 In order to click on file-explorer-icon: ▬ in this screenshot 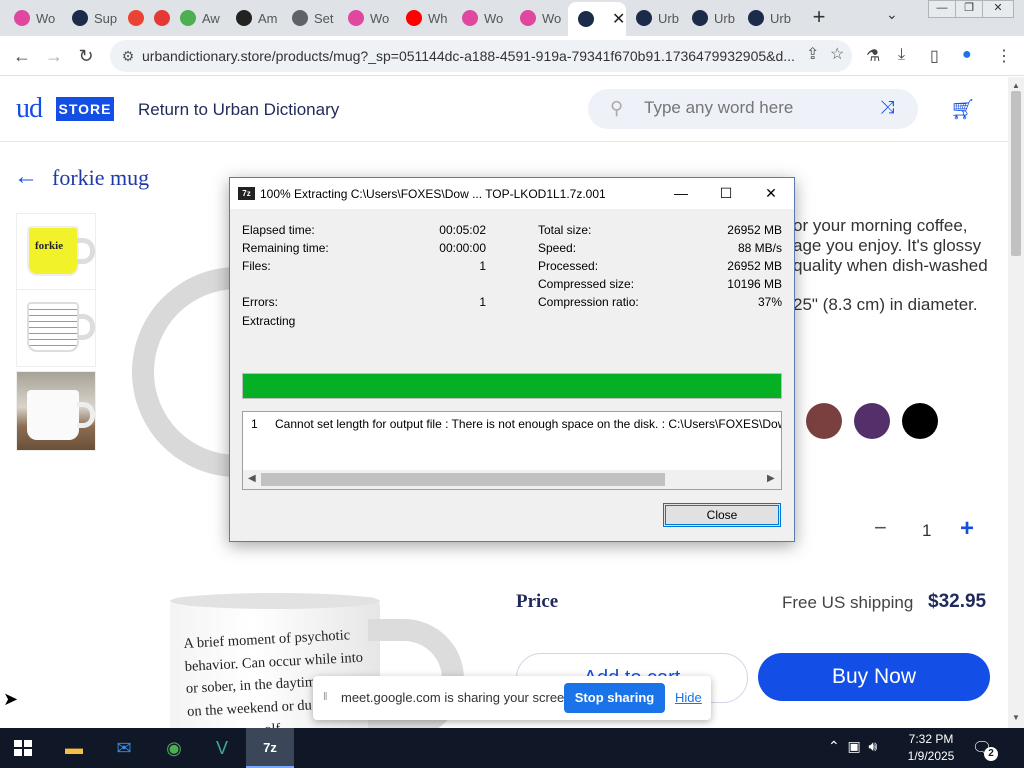, I will do `click(74, 748)`.